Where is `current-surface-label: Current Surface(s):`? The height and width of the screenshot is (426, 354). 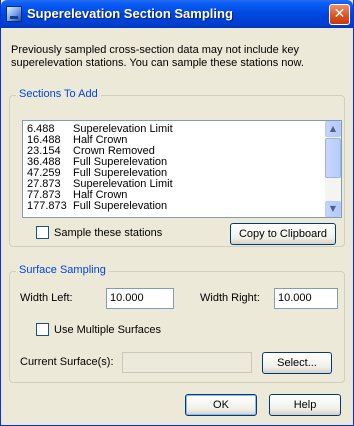 current-surface-label: Current Surface(s): is located at coordinates (67, 362).